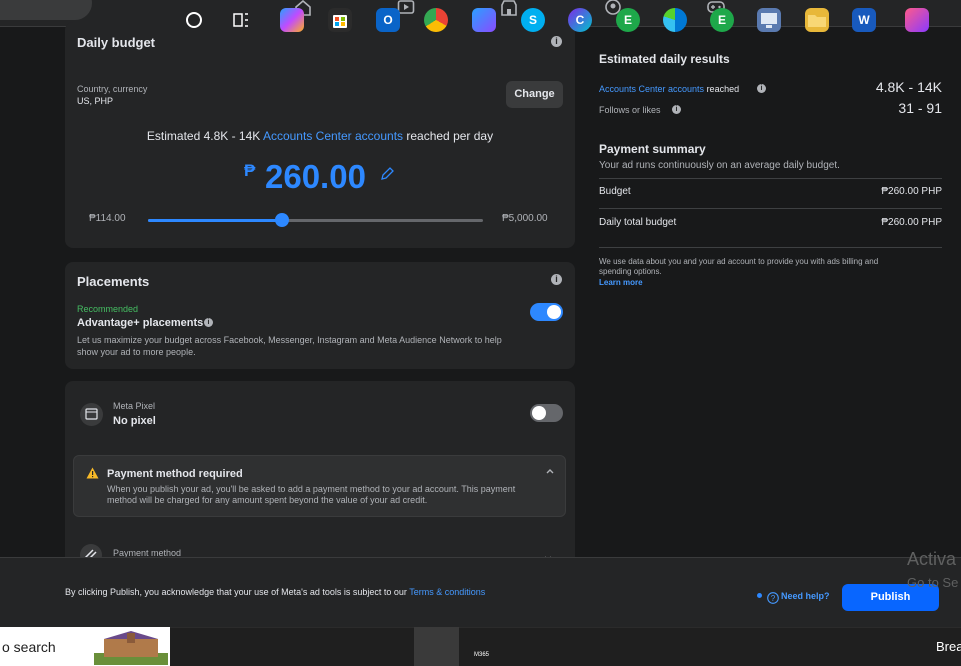  What do you see at coordinates (175, 474) in the screenshot?
I see `payment-warning-title: Payment method required` at bounding box center [175, 474].